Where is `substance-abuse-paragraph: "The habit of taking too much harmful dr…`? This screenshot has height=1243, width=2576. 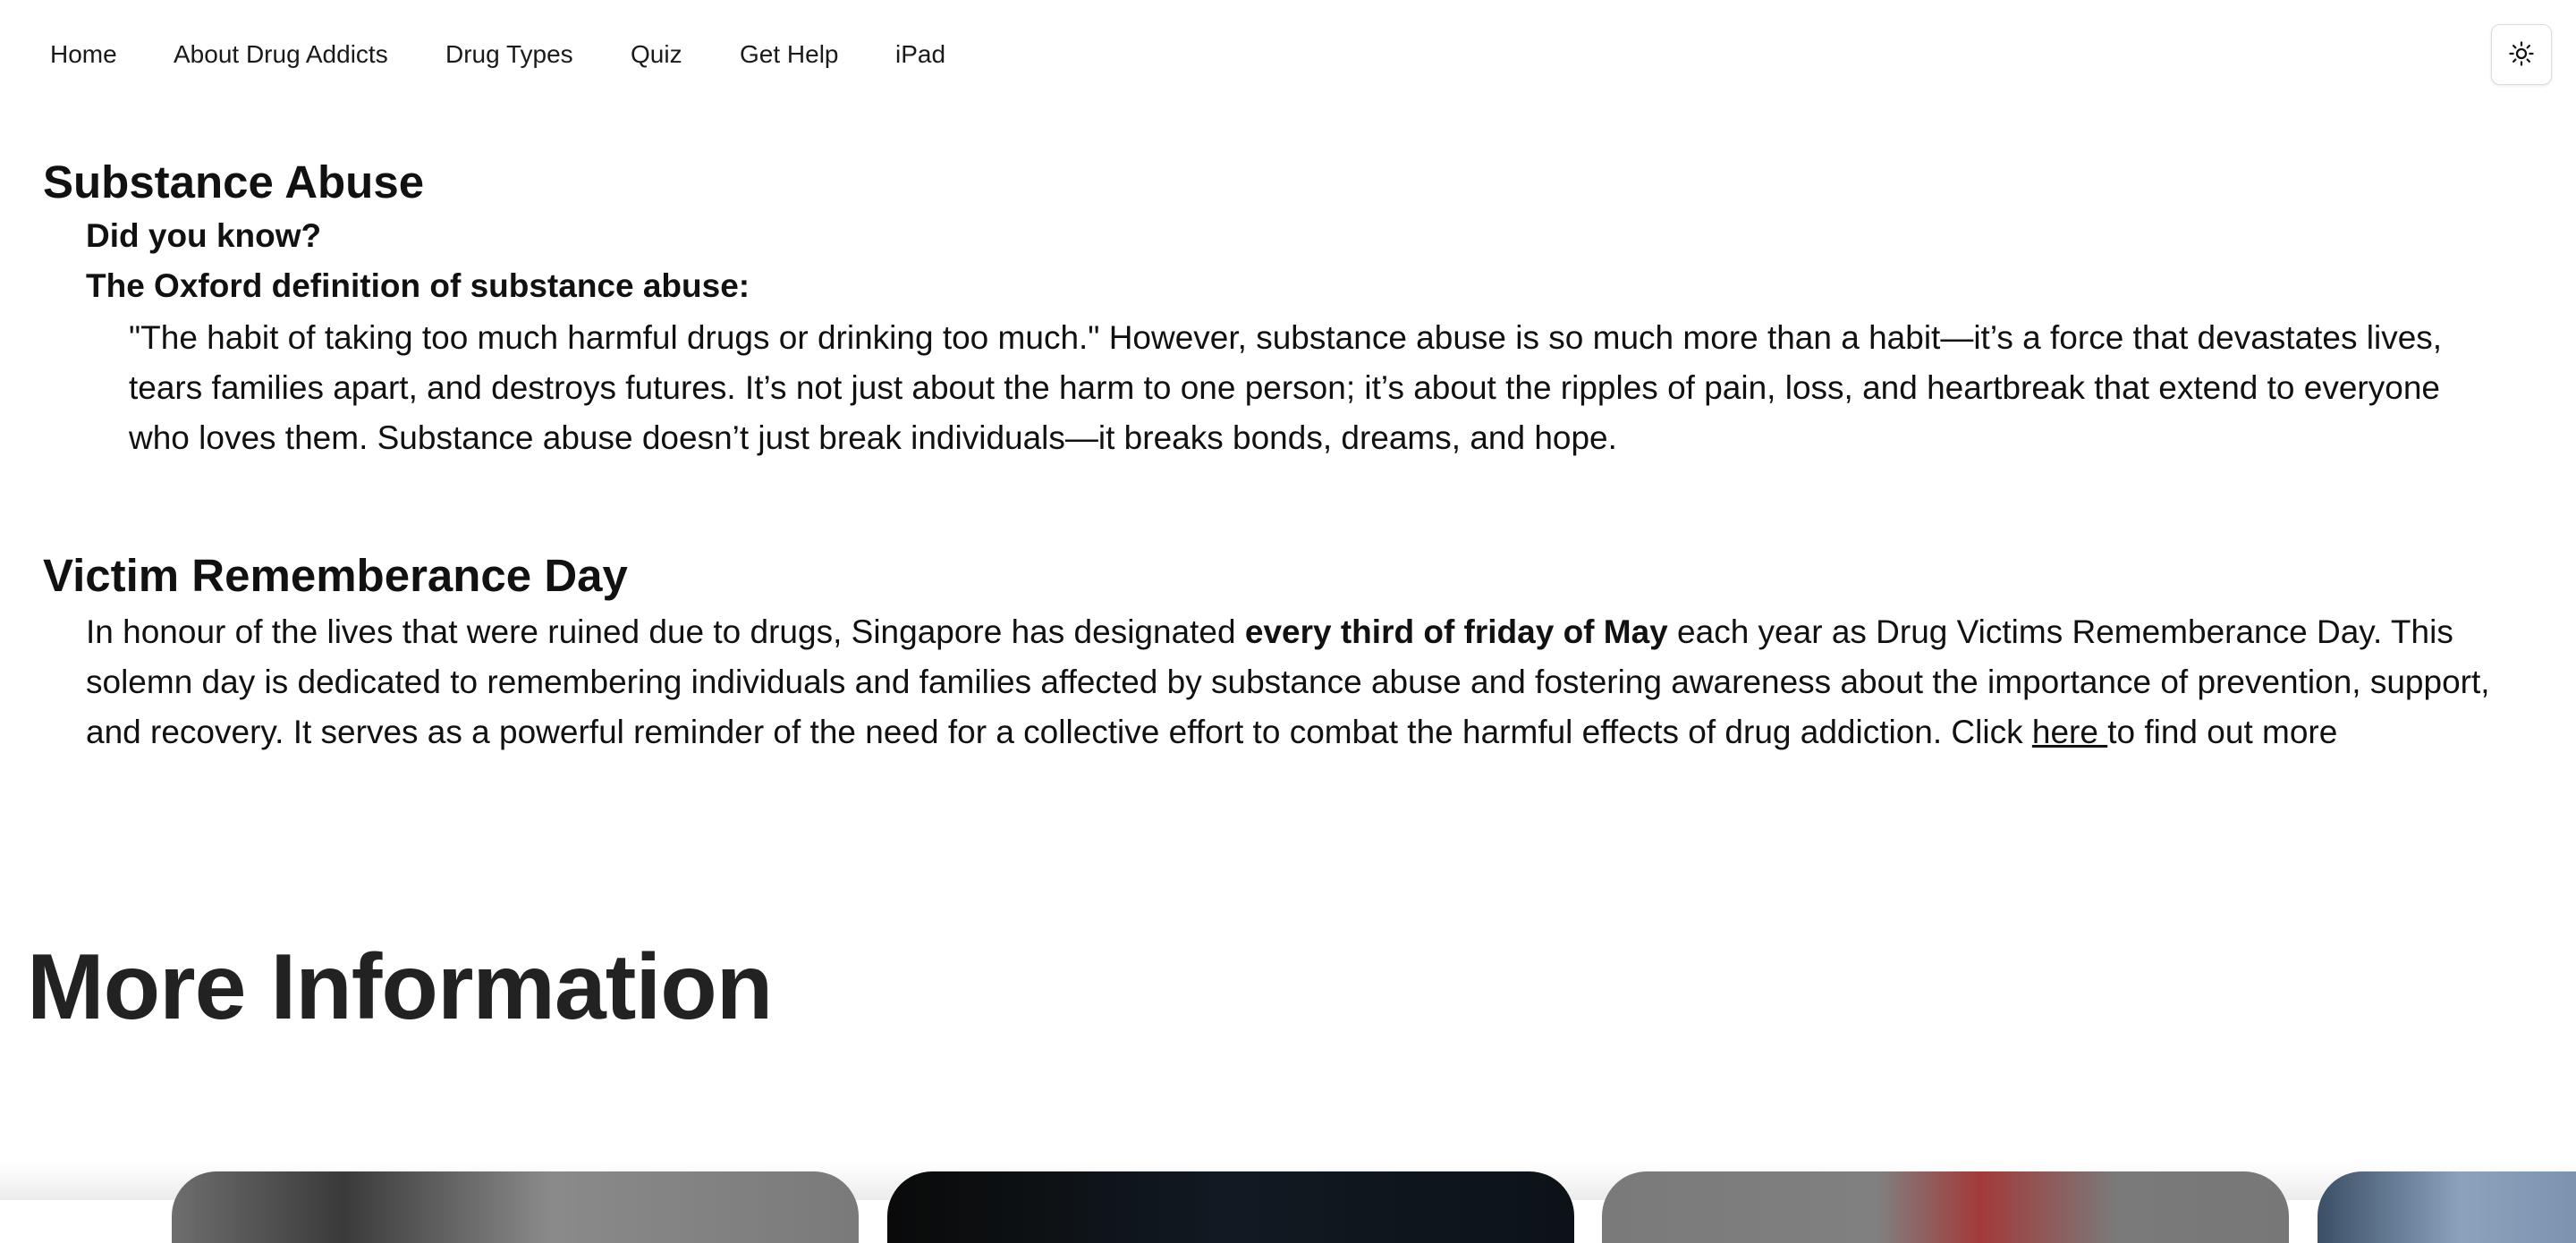
substance-abuse-paragraph: "The habit of taking too much harmful dr… is located at coordinates (1286, 387).